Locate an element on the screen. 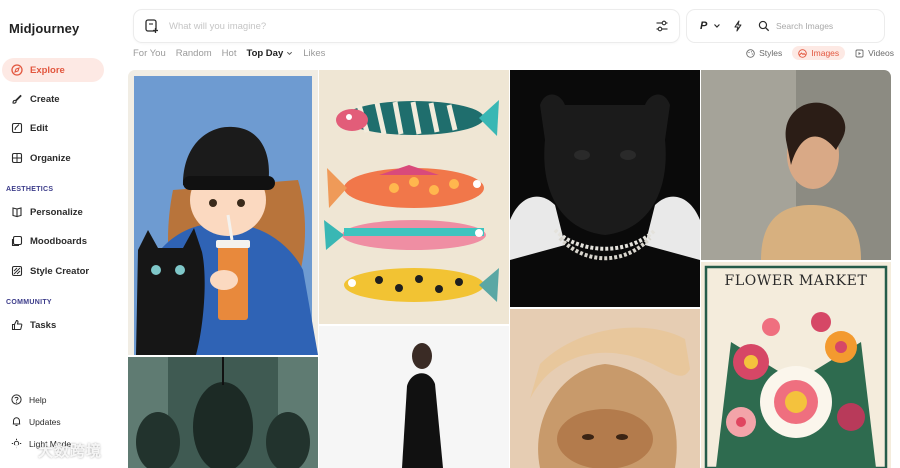 This screenshot has height=468, width=900. filter-videos: Videos is located at coordinates (874, 53).